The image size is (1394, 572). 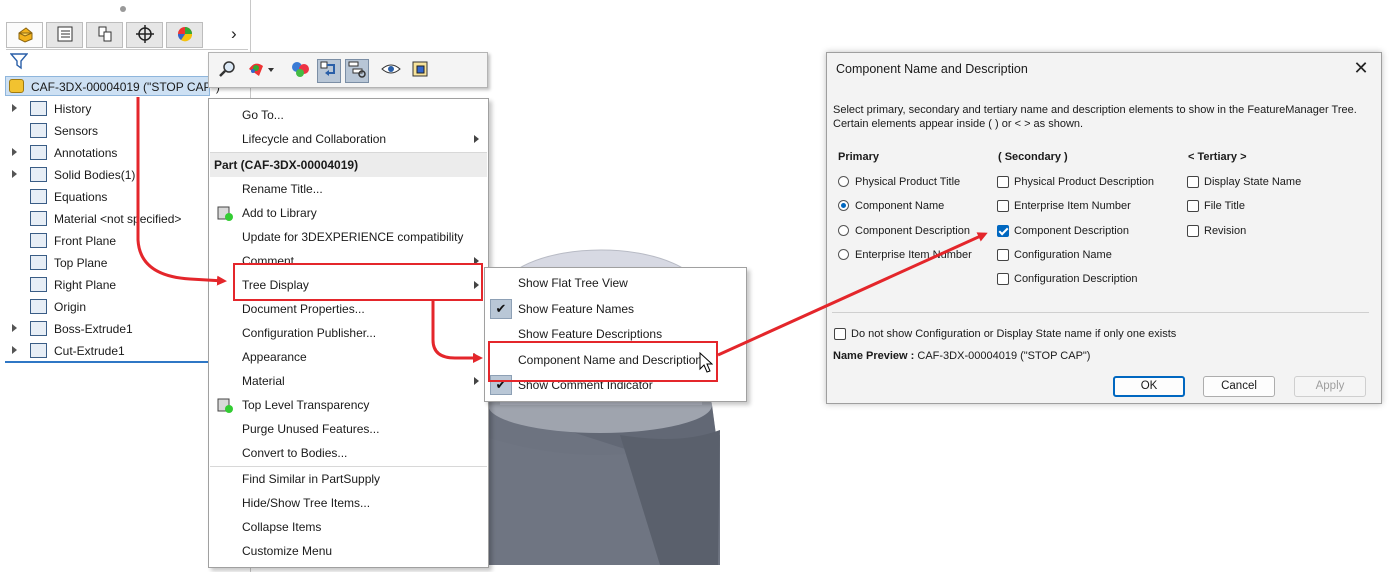 I want to click on arrow-root-to-tree-display, so click(x=181, y=191).